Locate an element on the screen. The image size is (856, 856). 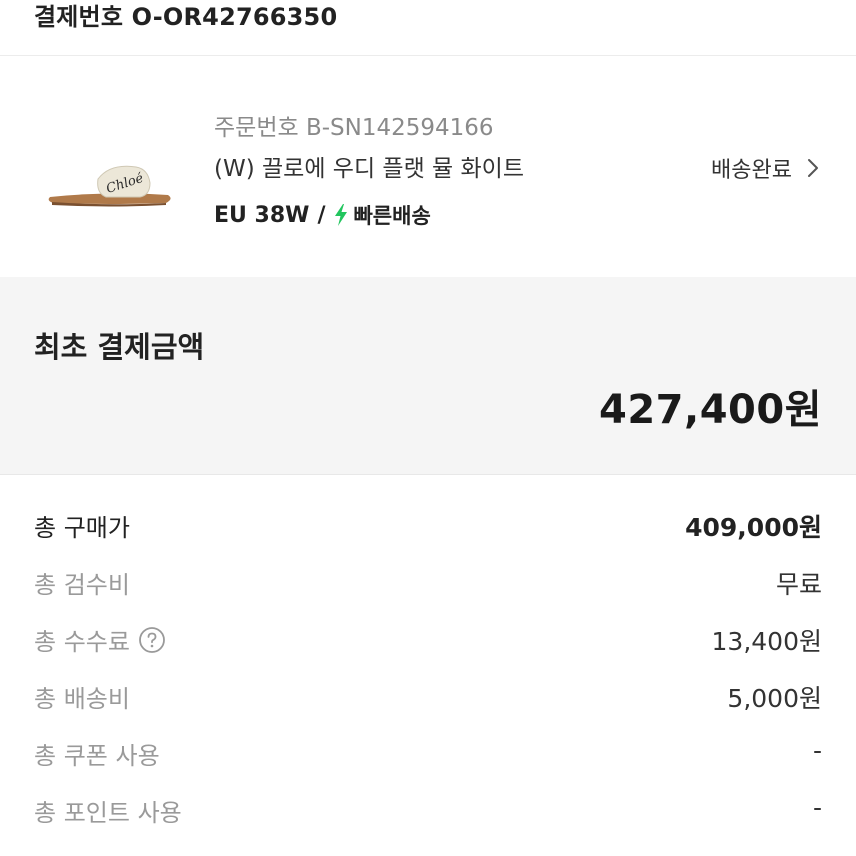
delivery-status-link: 배송완료 is located at coordinates (765, 168).